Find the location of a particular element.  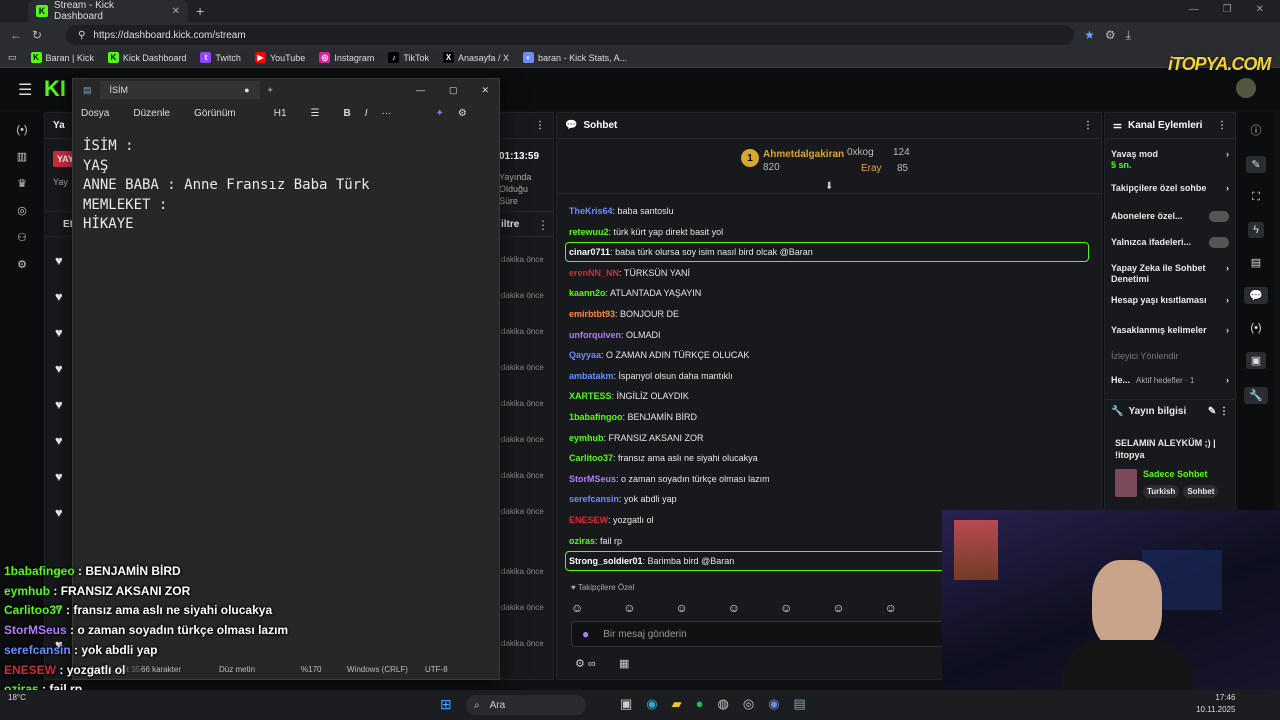

chat-message: unforquiven: OLMADI is located at coordinates (615, 335).